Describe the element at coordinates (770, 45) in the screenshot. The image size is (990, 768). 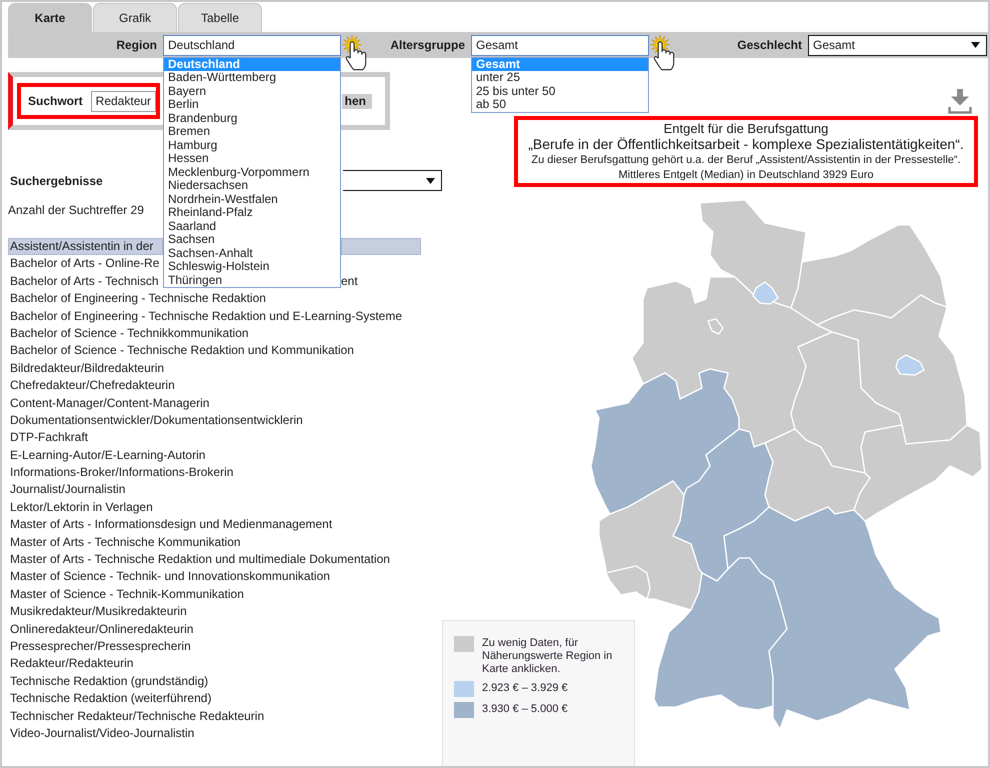
I see `filter-label: Geschlecht` at that location.